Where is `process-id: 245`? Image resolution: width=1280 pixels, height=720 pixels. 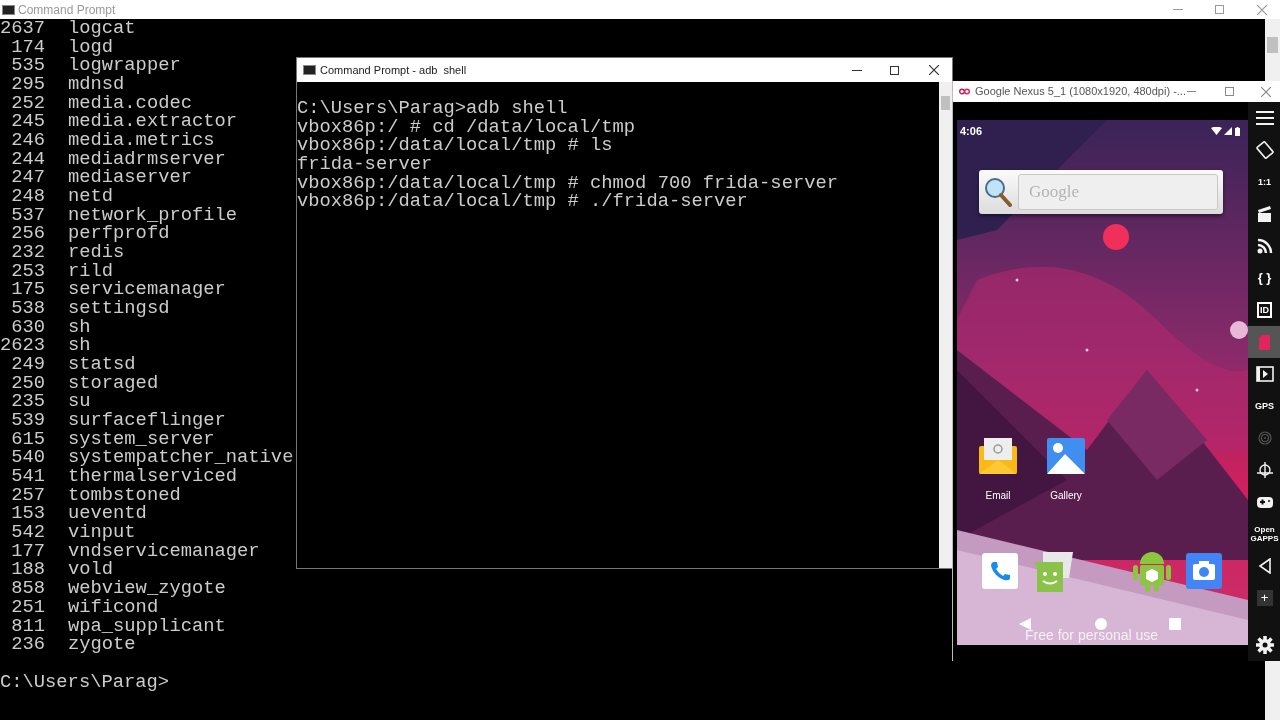 process-id: 245 is located at coordinates (27, 122).